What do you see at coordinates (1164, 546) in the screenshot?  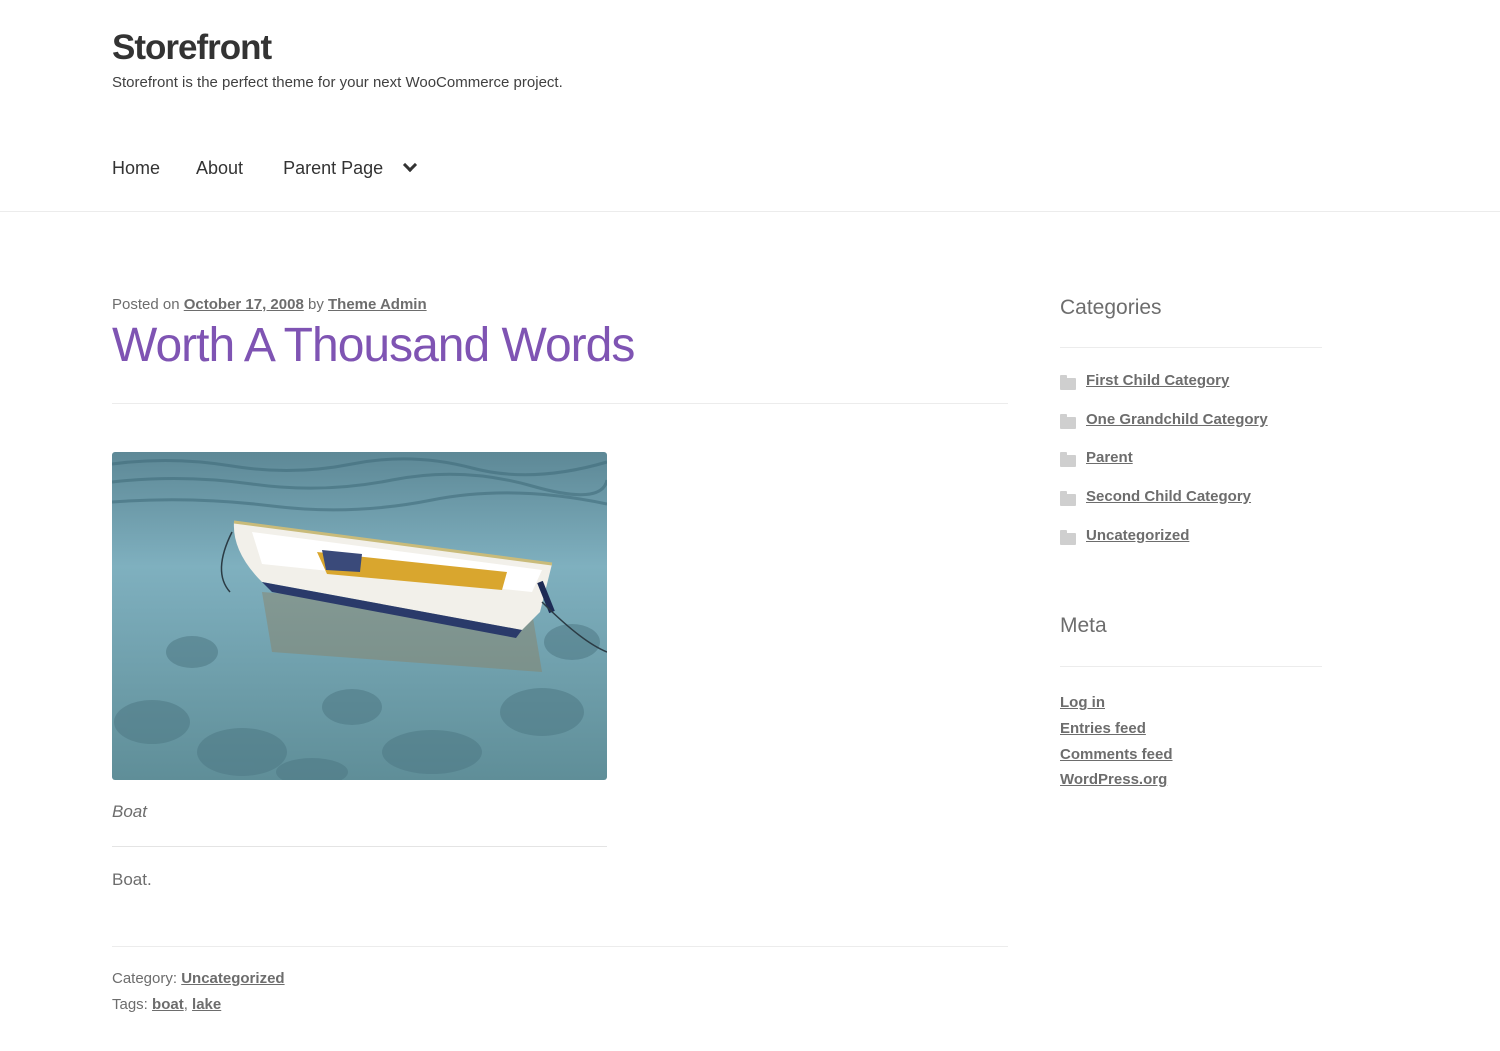 I see `list-item: Uncategorized` at bounding box center [1164, 546].